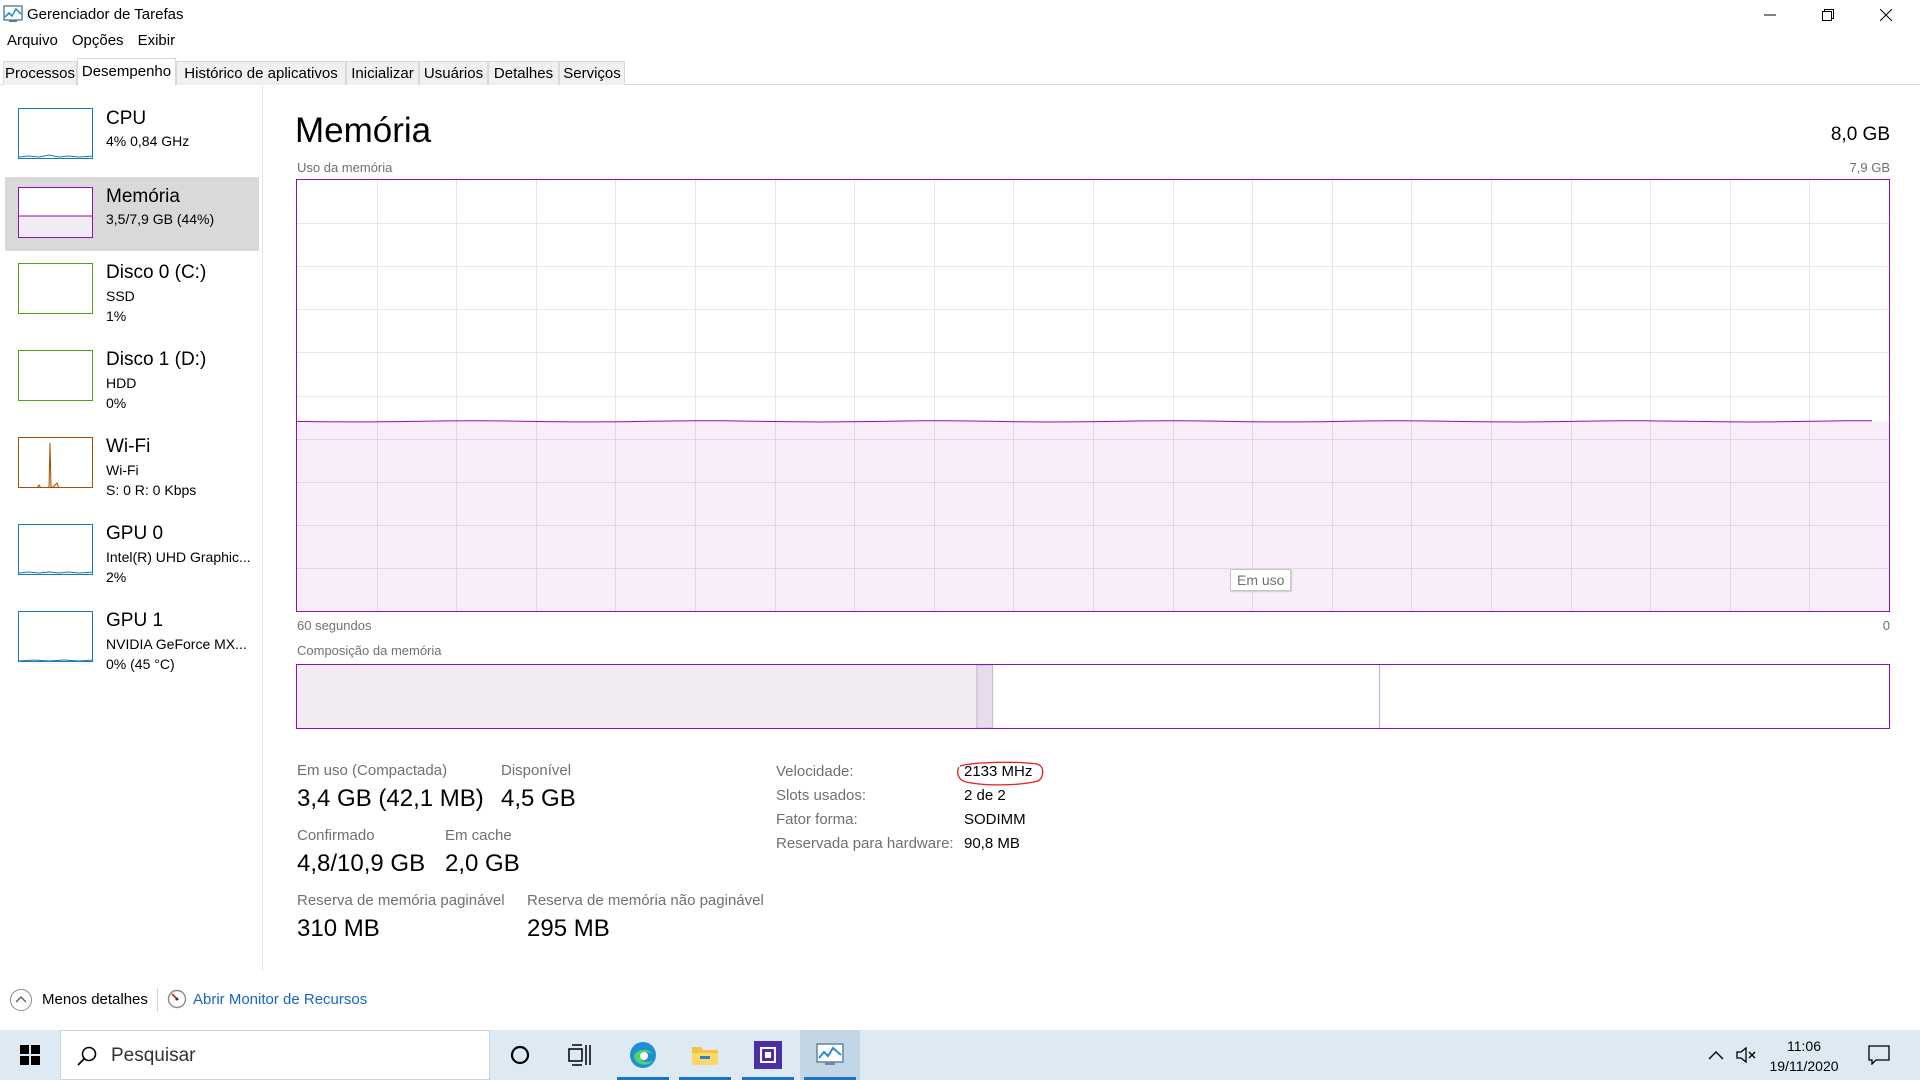 The image size is (1920, 1080). I want to click on edge-app-button, so click(643, 1055).